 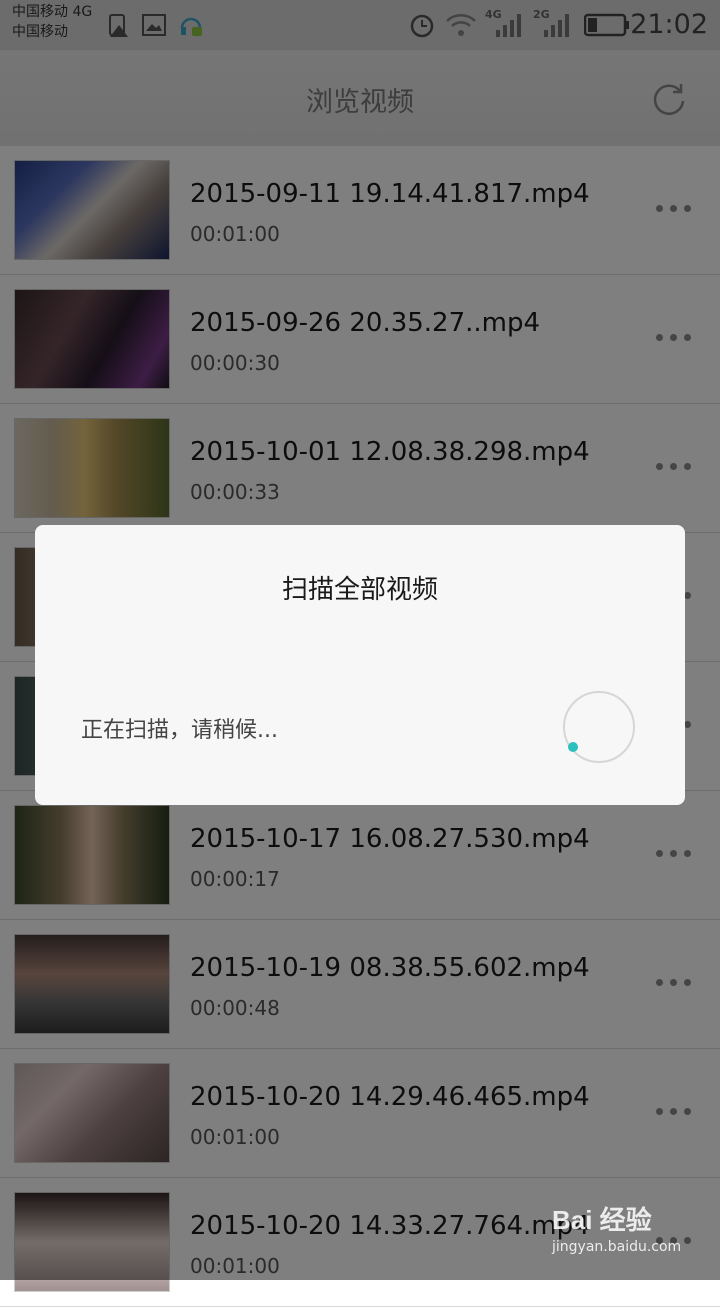 I want to click on baidu-watermark: Bai 经验 jingyan.baidu.com, so click(x=616, y=1227).